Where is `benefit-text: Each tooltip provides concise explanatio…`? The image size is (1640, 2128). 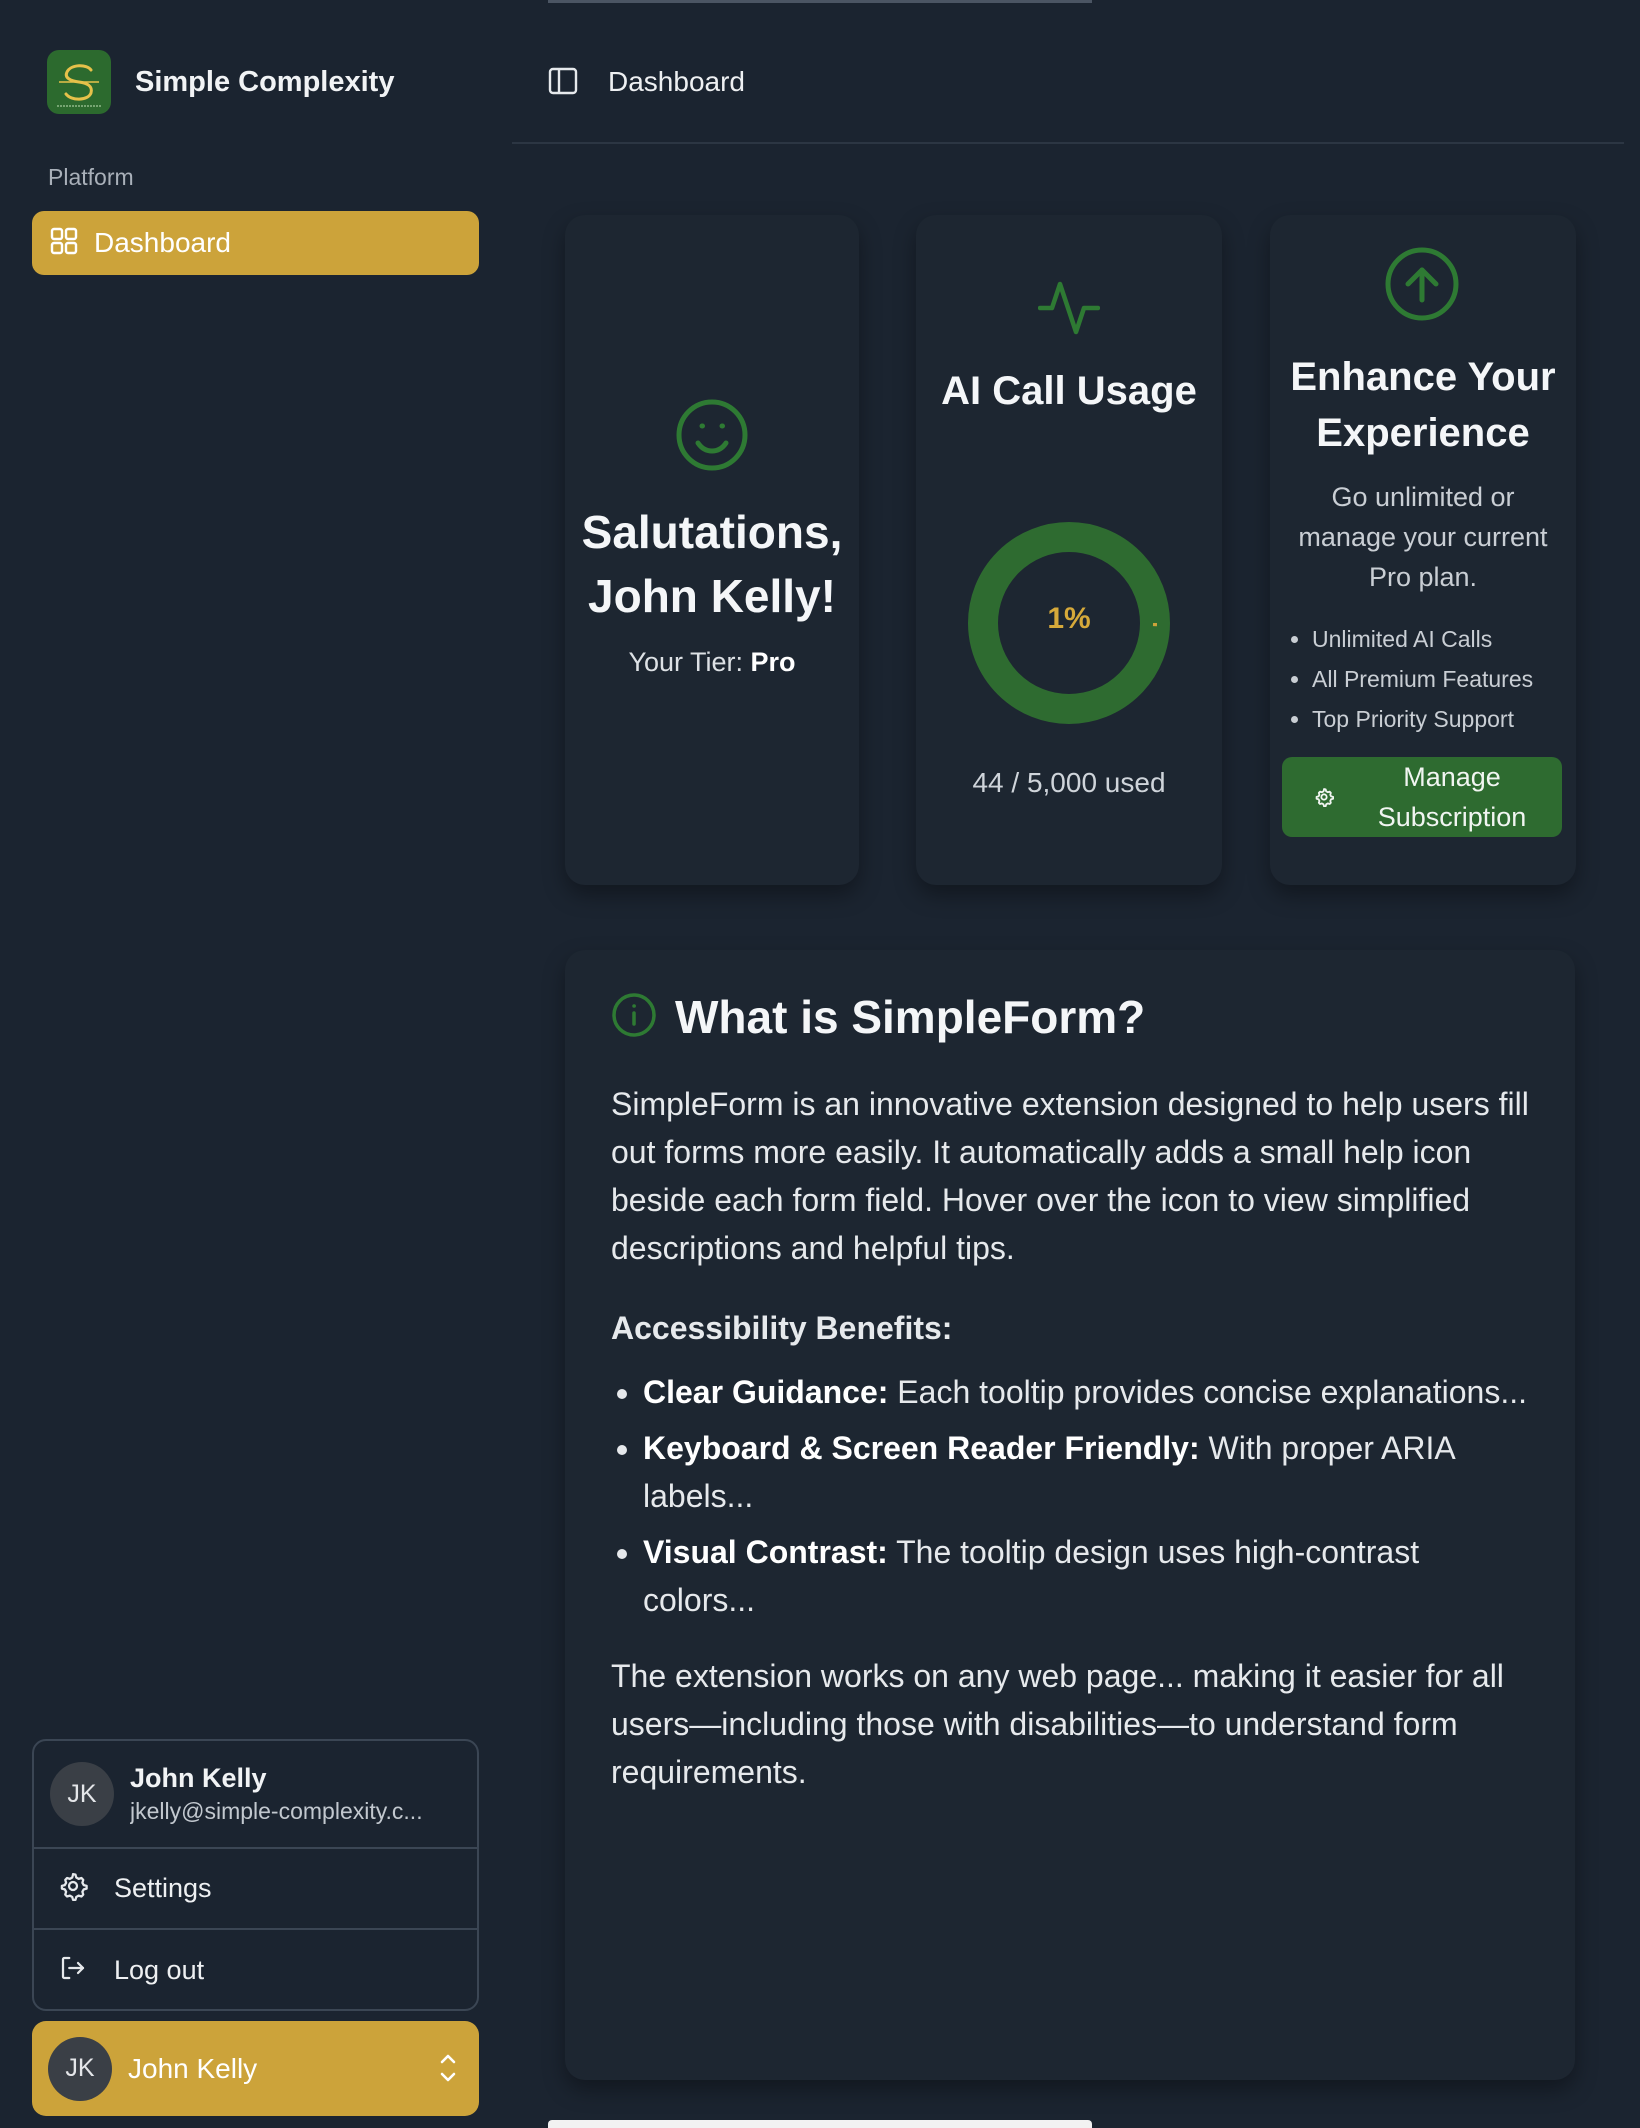 benefit-text: Each tooltip provides concise explanatio… is located at coordinates (1207, 1392).